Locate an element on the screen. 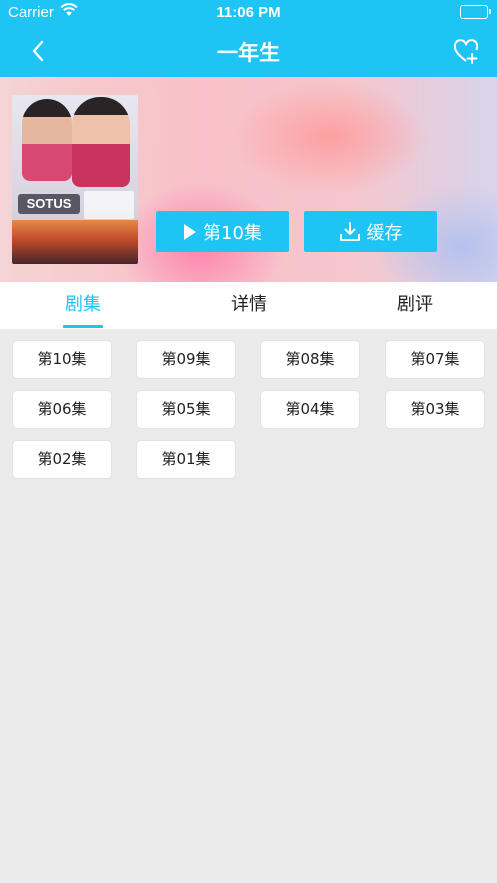 This screenshot has height=883, width=497. episode-button: 第01集 is located at coordinates (186, 459).